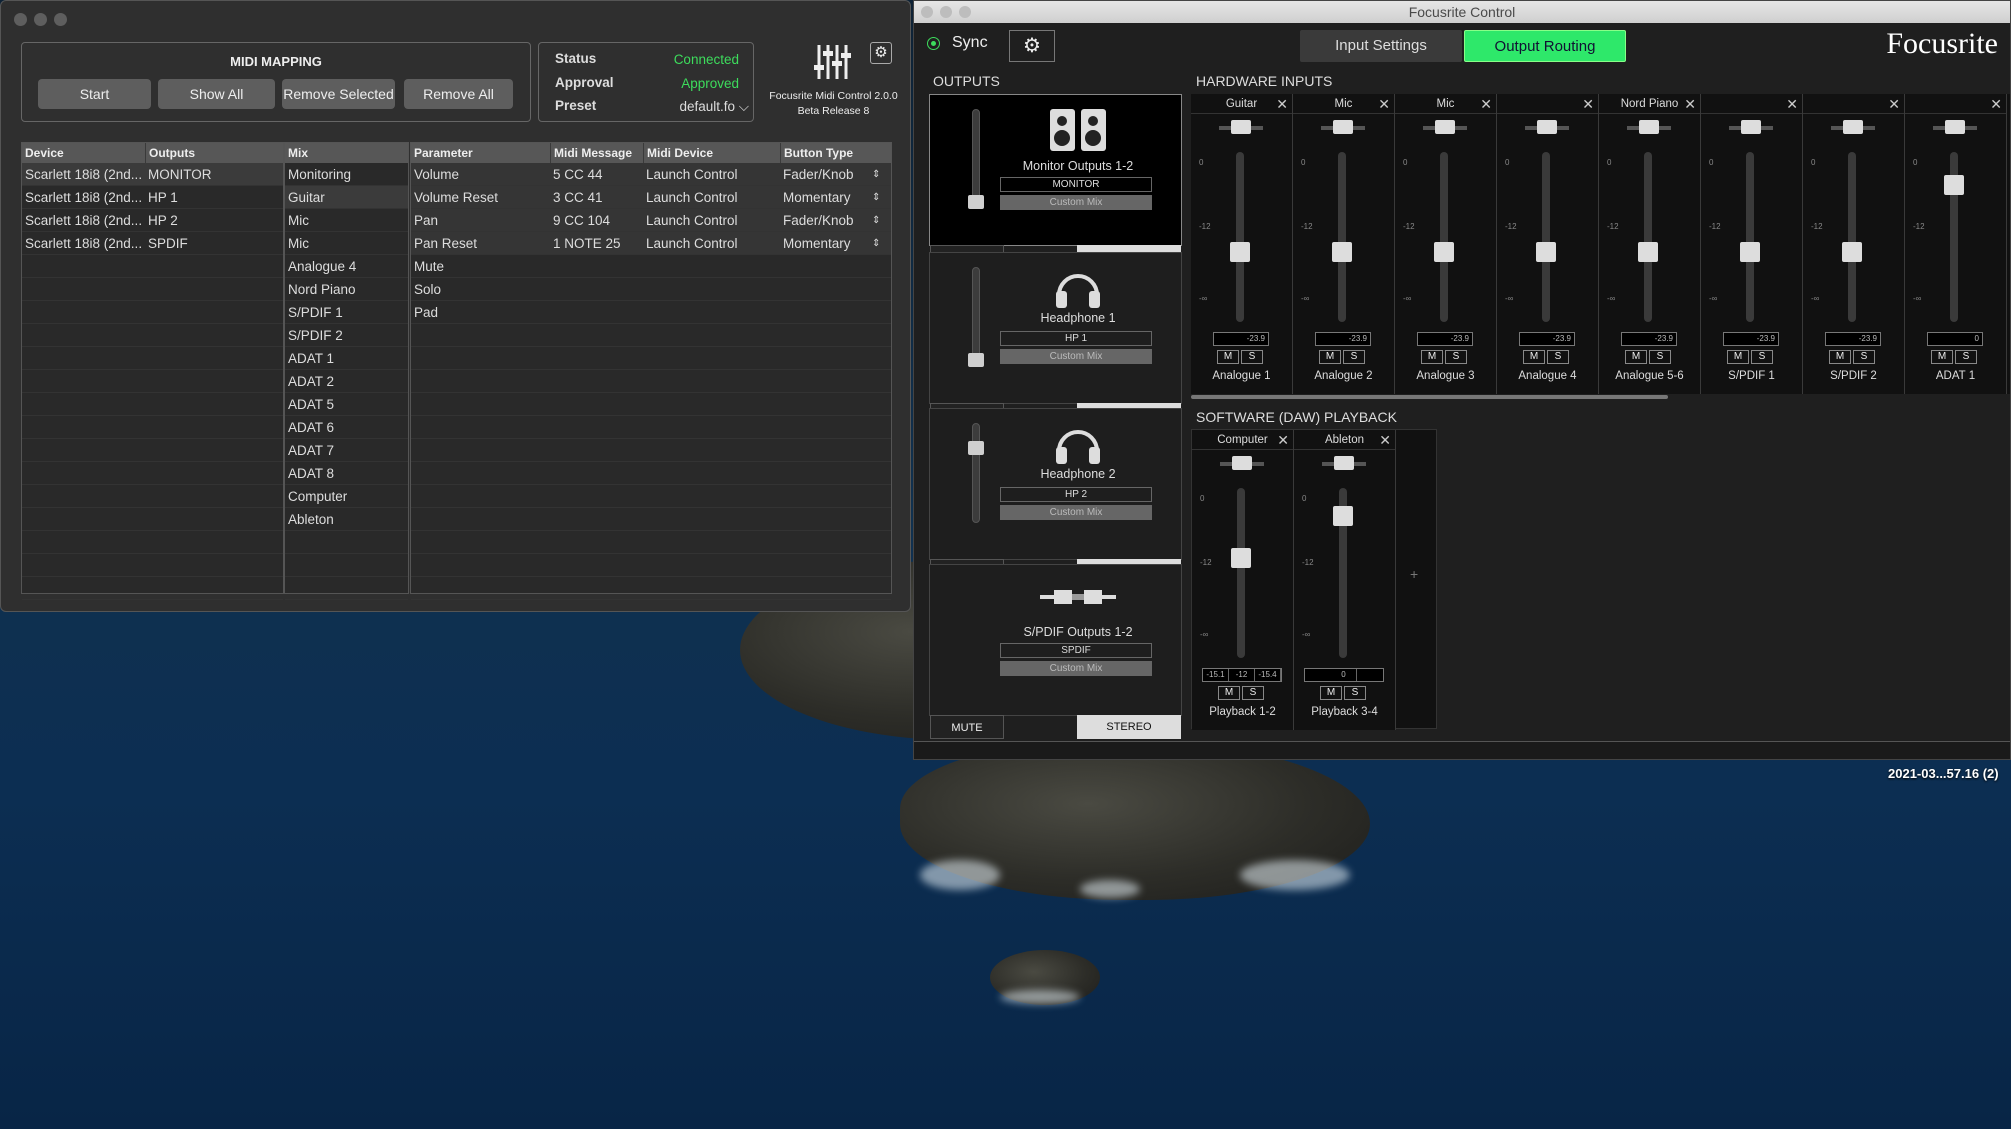 The width and height of the screenshot is (2011, 1129). Describe the element at coordinates (346, 427) in the screenshot. I see `mix-row: ADAT 6` at that location.